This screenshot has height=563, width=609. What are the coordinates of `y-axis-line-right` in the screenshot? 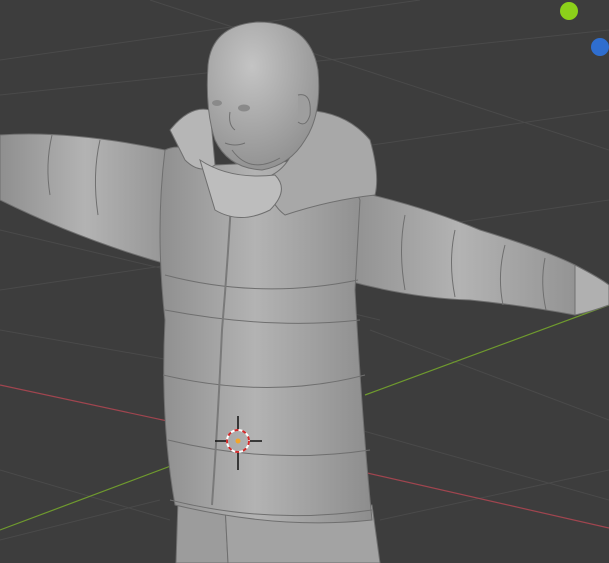 It's located at (486, 350).